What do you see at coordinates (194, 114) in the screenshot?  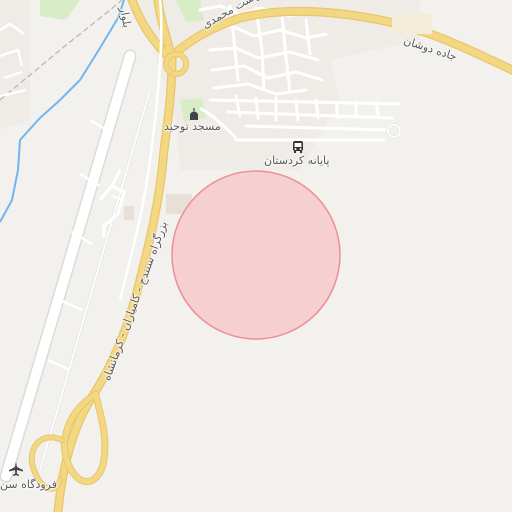 I see `mosque-icon` at bounding box center [194, 114].